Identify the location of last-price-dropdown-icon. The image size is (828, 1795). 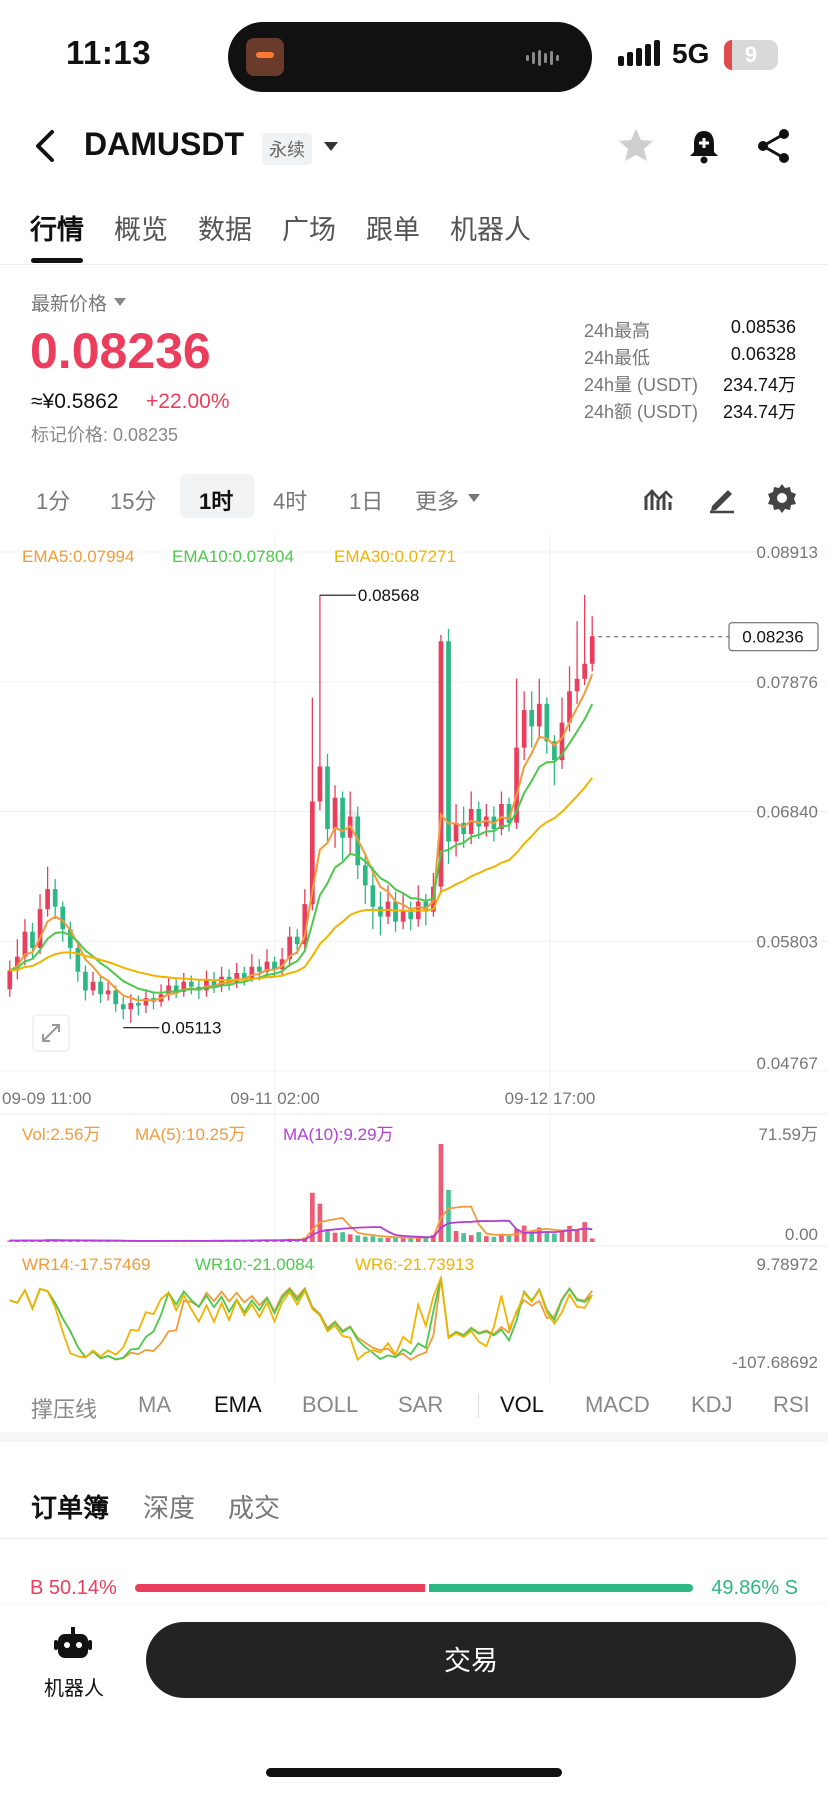
(120, 302).